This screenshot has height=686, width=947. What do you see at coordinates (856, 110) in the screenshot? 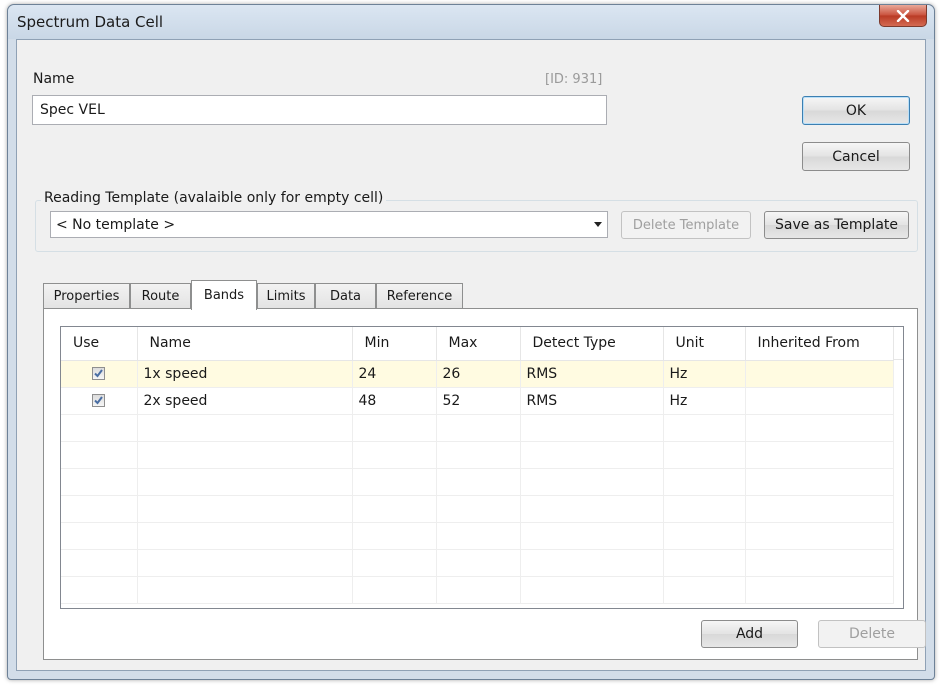
I see `ok-button: OK` at bounding box center [856, 110].